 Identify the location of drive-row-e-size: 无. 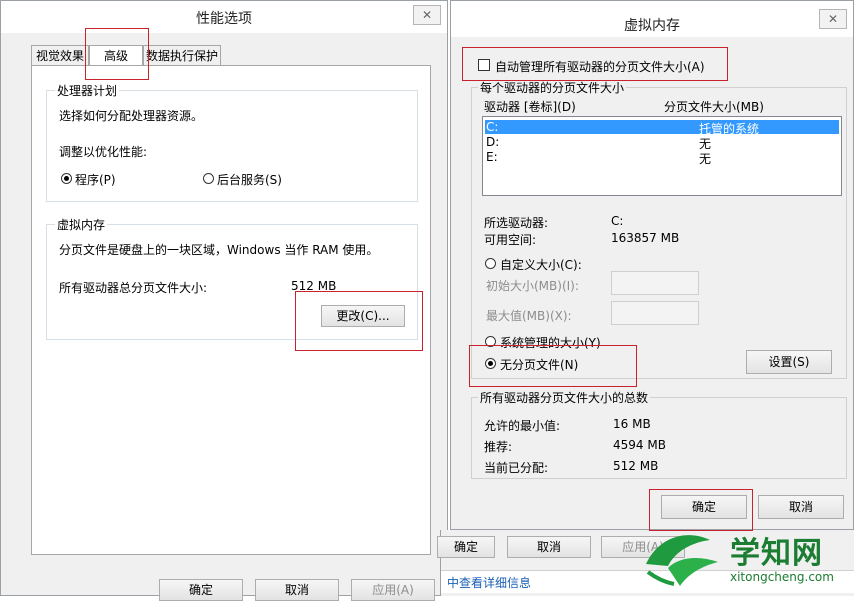
(705, 158).